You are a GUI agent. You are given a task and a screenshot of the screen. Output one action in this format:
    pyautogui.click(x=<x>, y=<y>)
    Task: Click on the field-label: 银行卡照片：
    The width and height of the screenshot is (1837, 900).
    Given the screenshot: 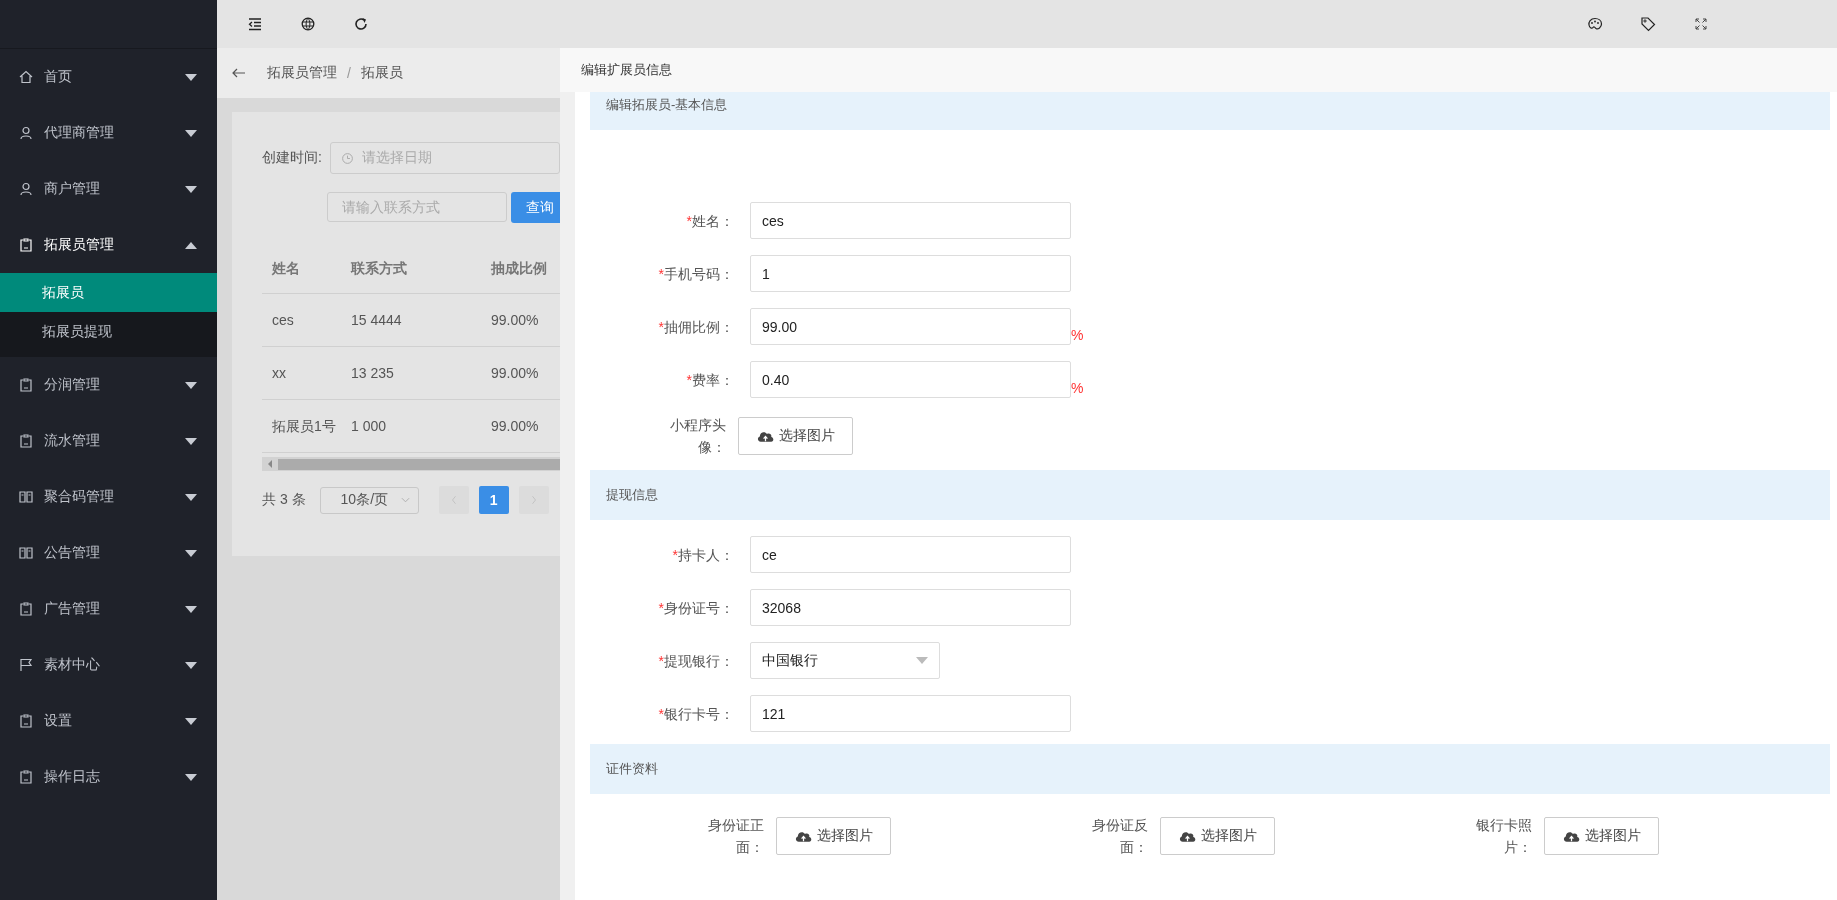 What is the action you would take?
    pyautogui.click(x=1504, y=836)
    